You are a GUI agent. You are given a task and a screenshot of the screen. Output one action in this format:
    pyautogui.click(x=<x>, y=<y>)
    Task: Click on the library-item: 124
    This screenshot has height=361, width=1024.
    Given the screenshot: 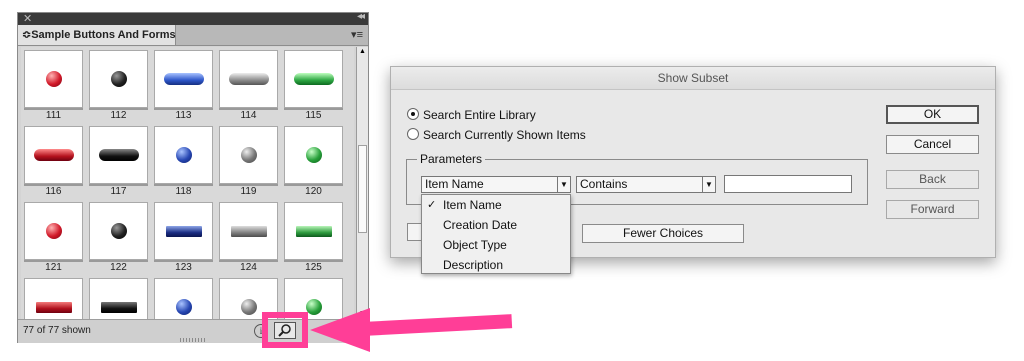 What is the action you would take?
    pyautogui.click(x=248, y=239)
    